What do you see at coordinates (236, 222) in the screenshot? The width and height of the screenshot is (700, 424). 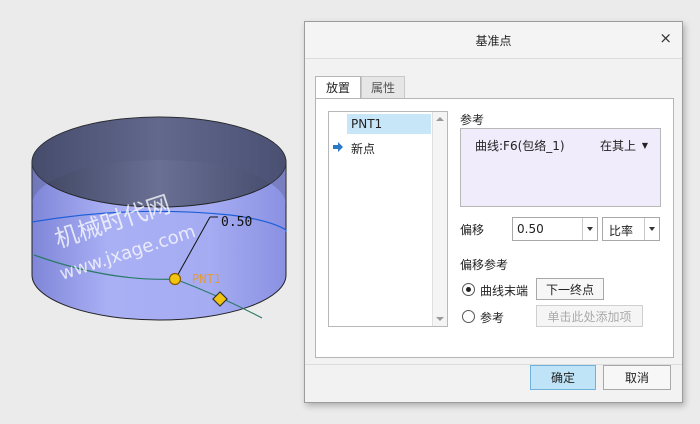 I see `dimension-value: 0.50` at bounding box center [236, 222].